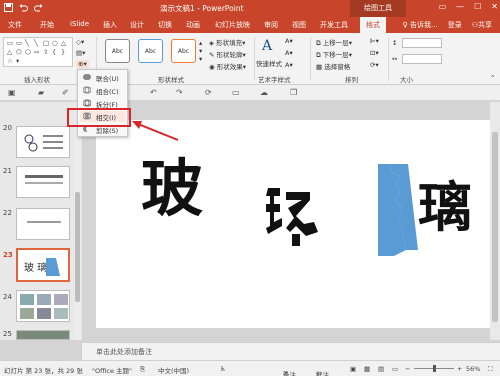  I want to click on accessibility-check-icon: ♿, so click(223, 369).